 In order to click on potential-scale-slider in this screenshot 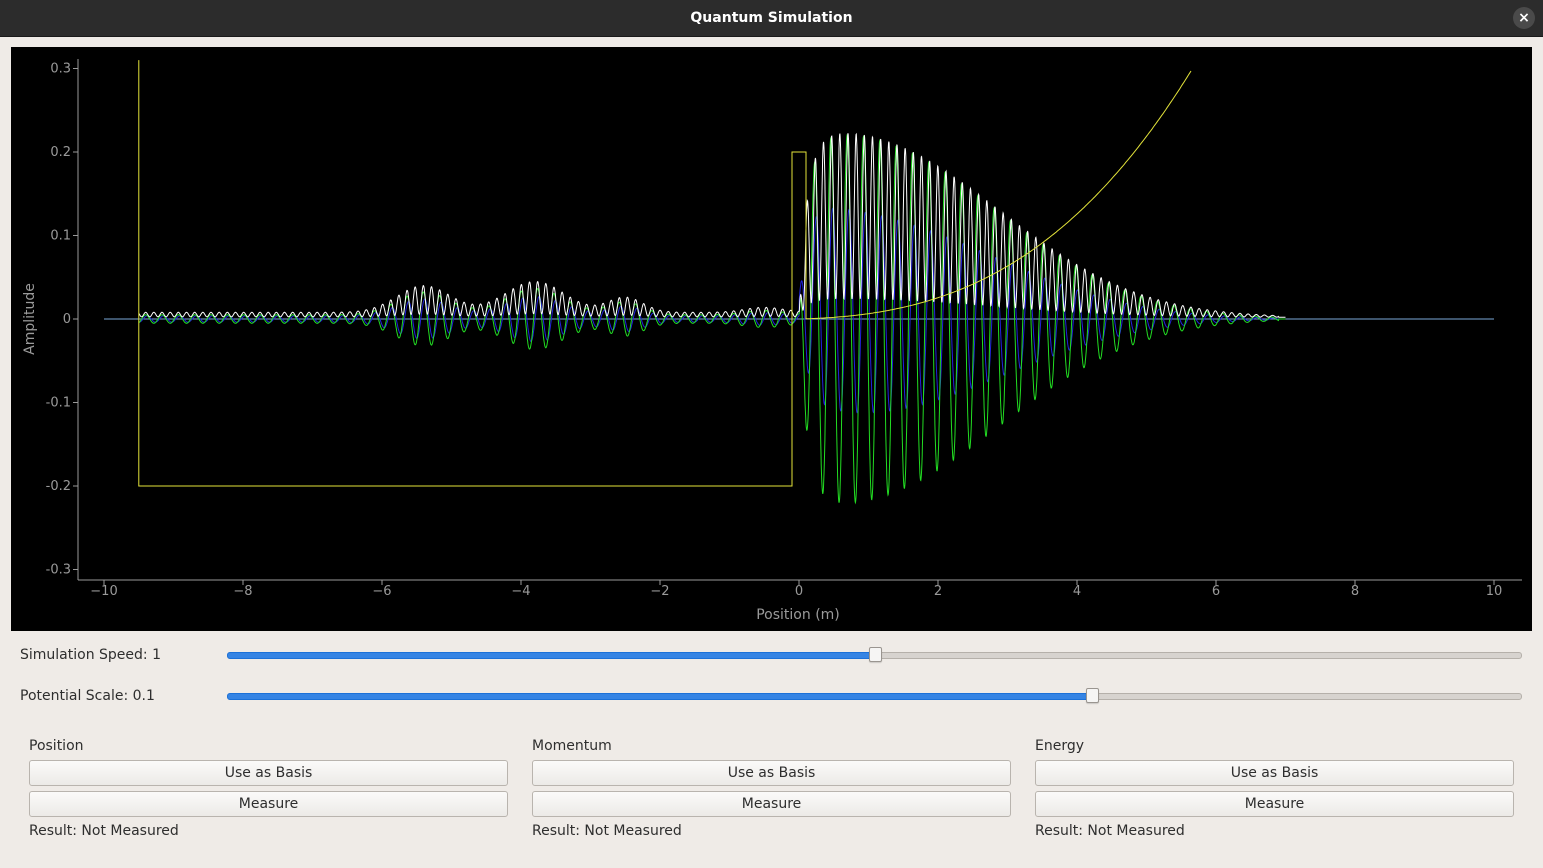, I will do `click(874, 696)`.